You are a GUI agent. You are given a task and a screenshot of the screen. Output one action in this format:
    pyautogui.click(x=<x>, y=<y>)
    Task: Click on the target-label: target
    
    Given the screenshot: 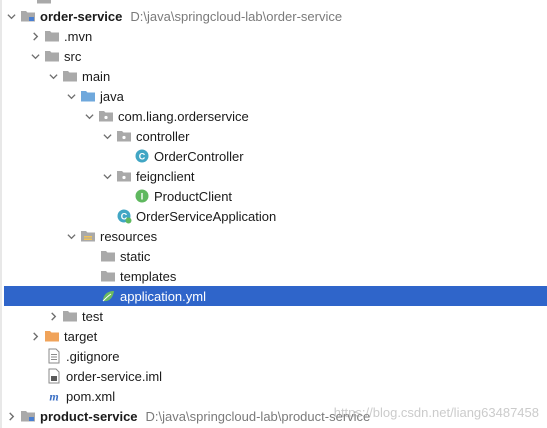 What is the action you would take?
    pyautogui.click(x=81, y=336)
    